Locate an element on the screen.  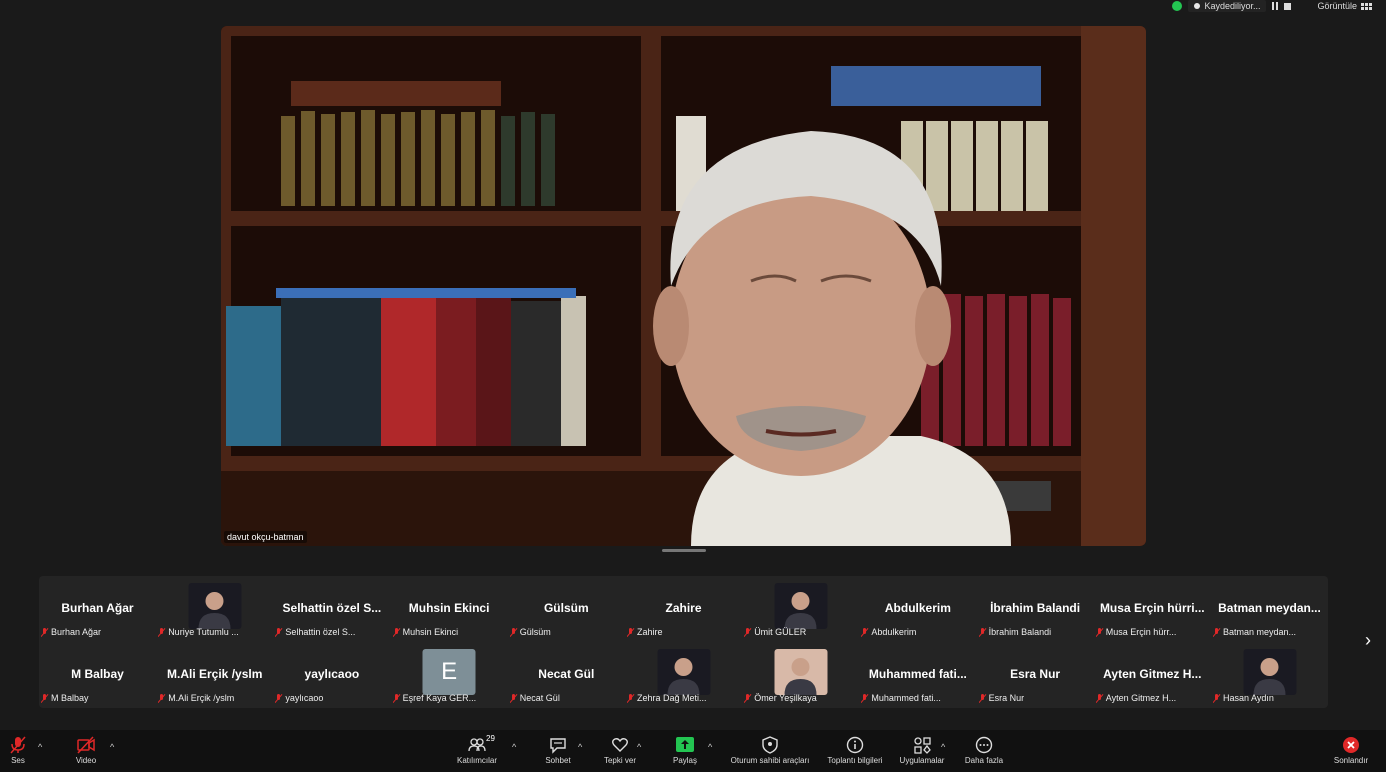
participant-name-label: Hasan Aydın is located at coordinates (1243, 698).